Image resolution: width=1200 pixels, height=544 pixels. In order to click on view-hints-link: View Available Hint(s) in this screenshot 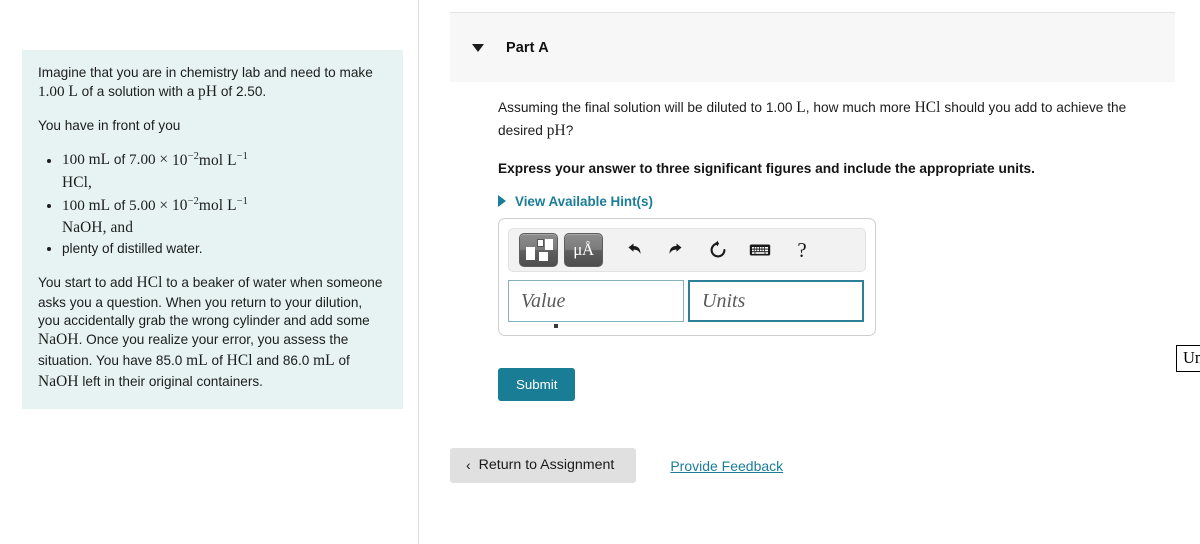, I will do `click(575, 201)`.